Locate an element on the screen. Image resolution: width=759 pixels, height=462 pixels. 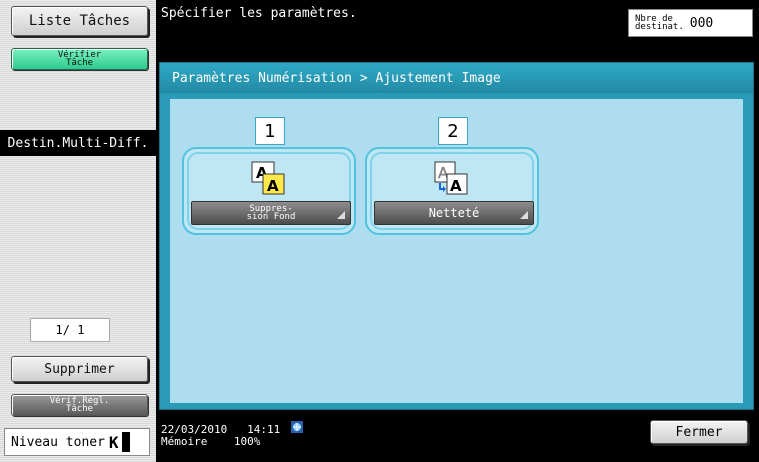
sharpness-icon: A A is located at coordinates (451, 178).